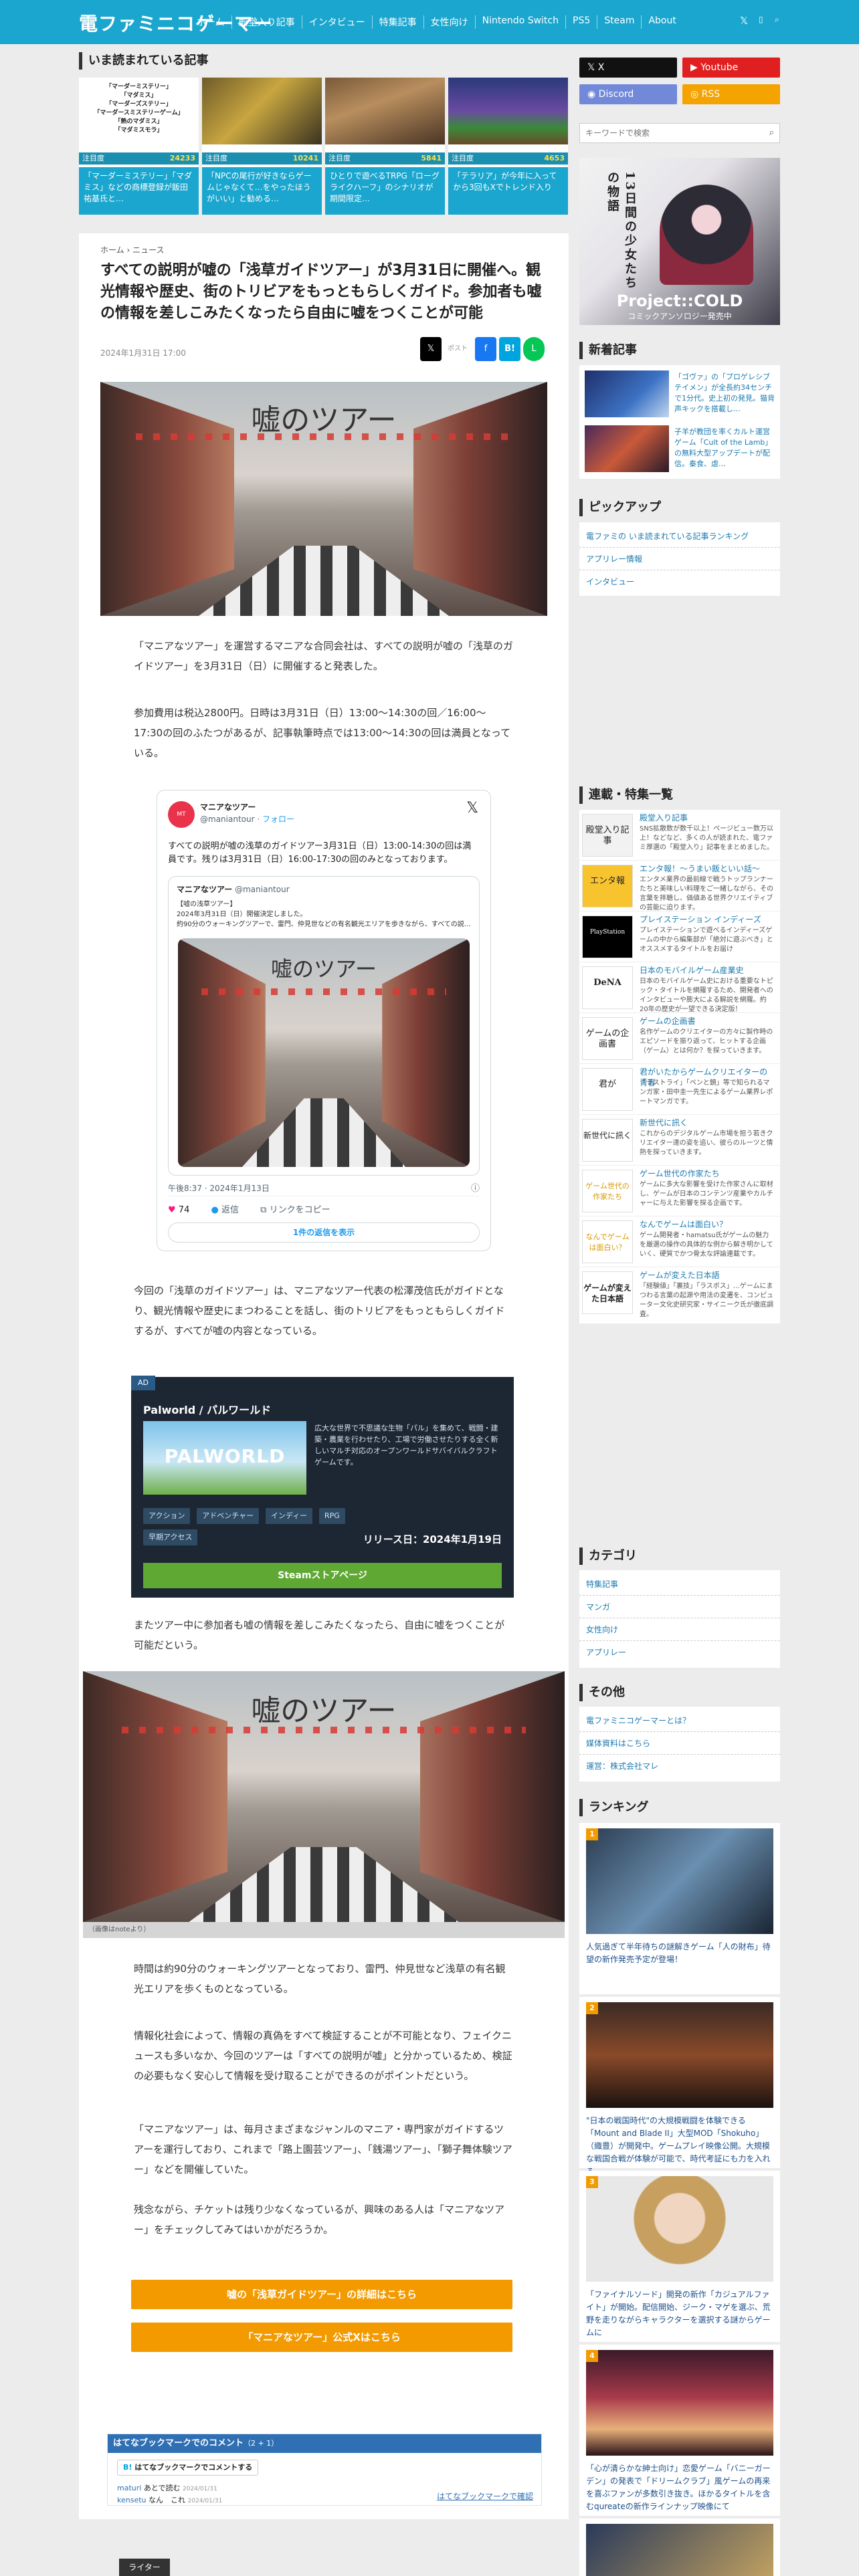  Describe the element at coordinates (228, 807) in the screenshot. I see `tweet-author-name: マニアなツアー` at that location.